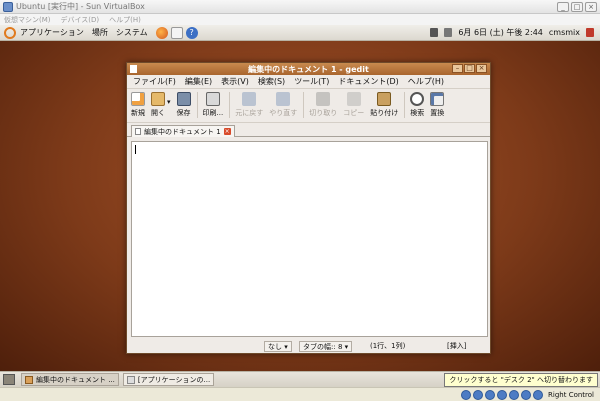 Image resolution: width=600 pixels, height=401 pixels. I want to click on cd-icon, so click(478, 394).